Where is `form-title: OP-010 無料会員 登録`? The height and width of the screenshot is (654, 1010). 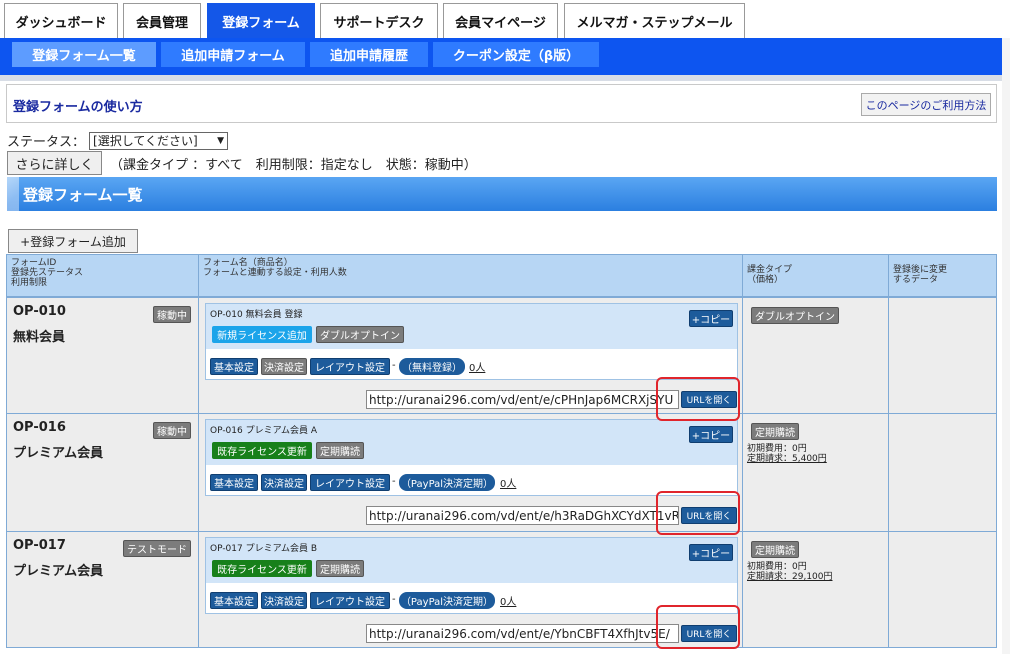
form-title: OP-010 無料会員 登録 is located at coordinates (256, 315).